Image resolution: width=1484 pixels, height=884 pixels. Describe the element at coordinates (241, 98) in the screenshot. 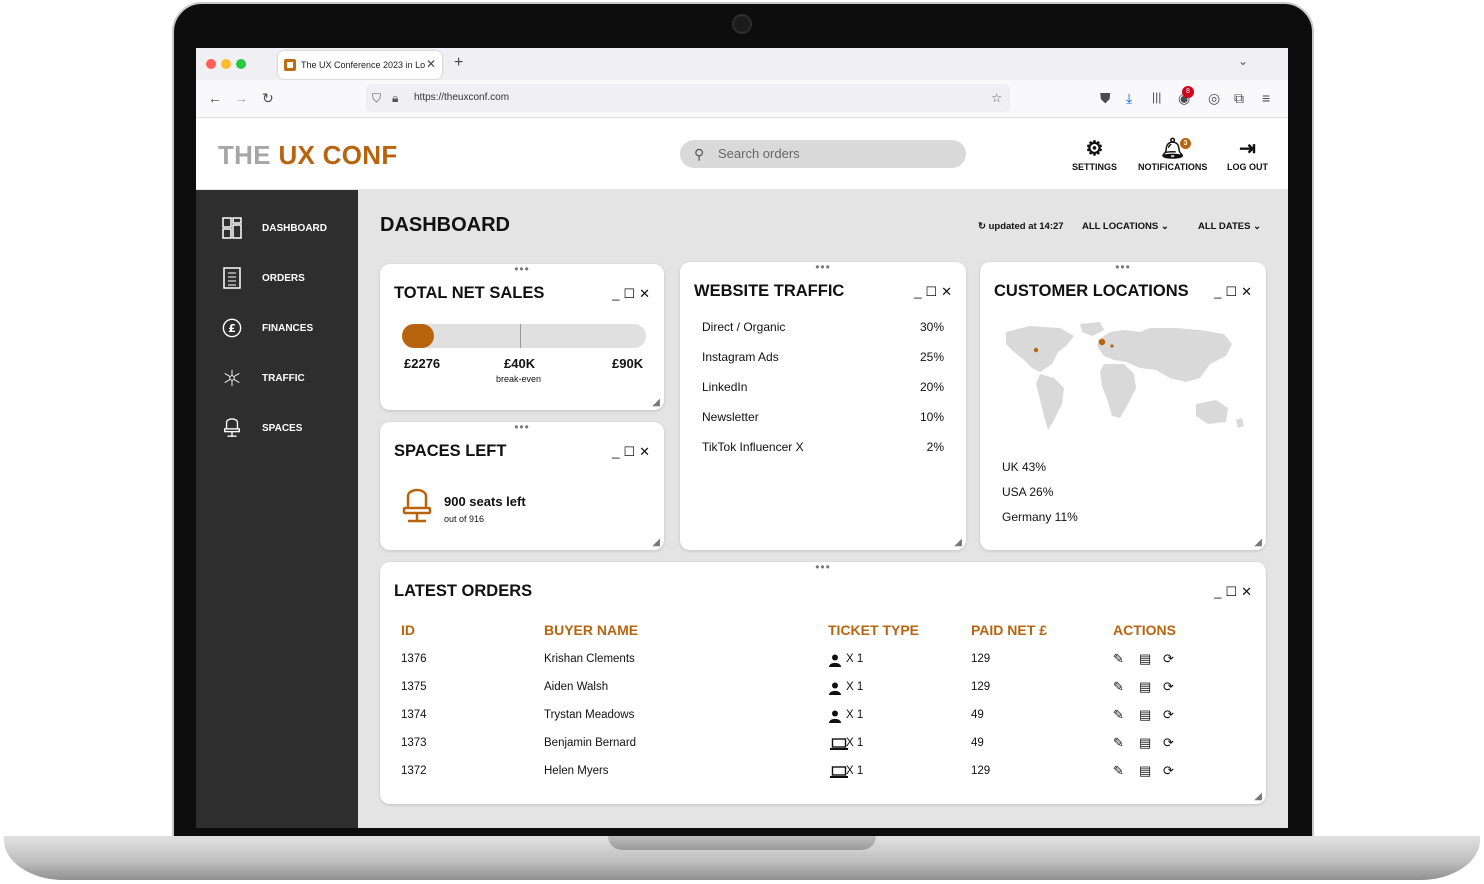

I see `forward-arrow-icon: →` at that location.